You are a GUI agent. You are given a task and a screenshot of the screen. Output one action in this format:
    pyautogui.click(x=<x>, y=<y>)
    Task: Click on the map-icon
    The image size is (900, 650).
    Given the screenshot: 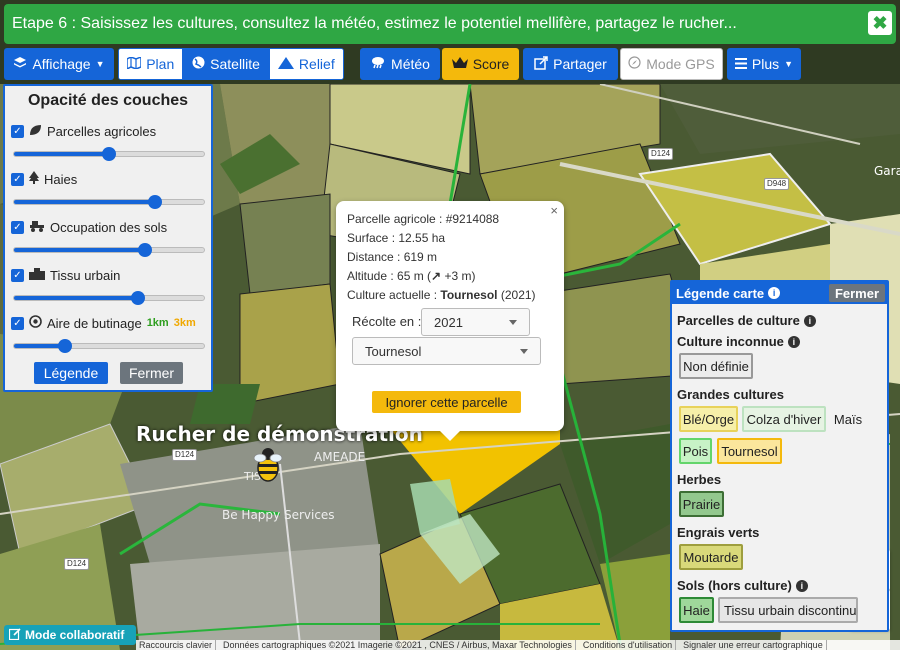 What is the action you would take?
    pyautogui.click(x=134, y=63)
    